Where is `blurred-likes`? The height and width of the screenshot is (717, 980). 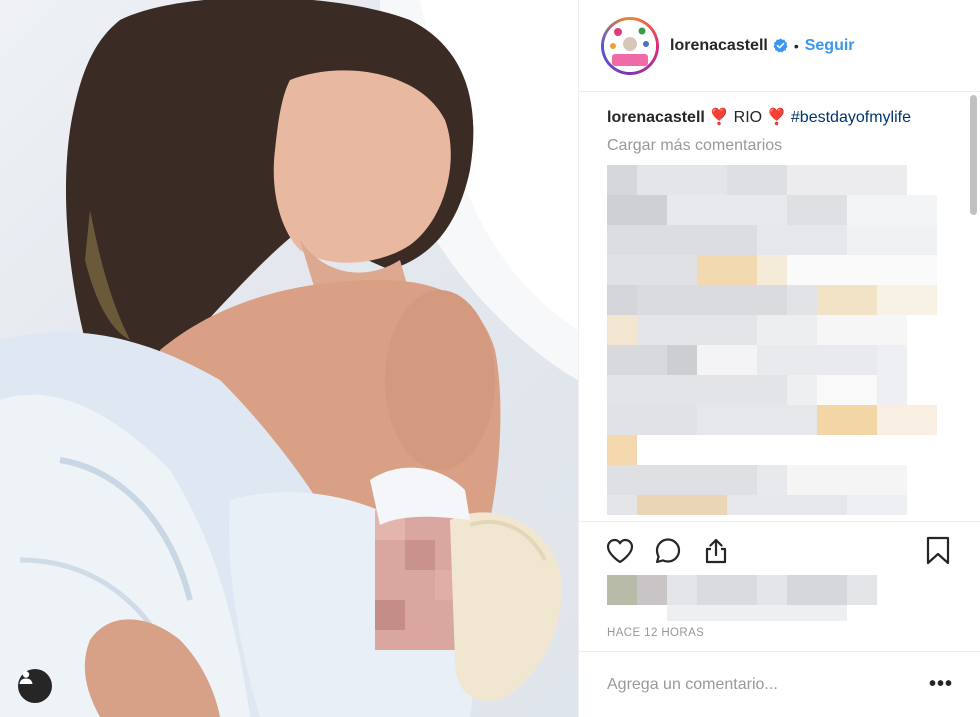 blurred-likes is located at coordinates (742, 598).